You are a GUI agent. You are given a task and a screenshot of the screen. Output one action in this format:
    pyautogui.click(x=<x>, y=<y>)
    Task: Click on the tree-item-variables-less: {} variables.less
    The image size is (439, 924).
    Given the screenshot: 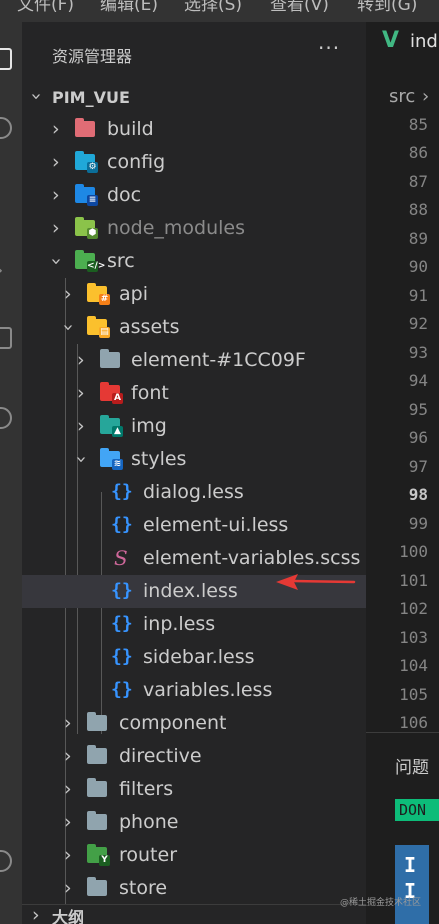 What is the action you would take?
    pyautogui.click(x=194, y=690)
    